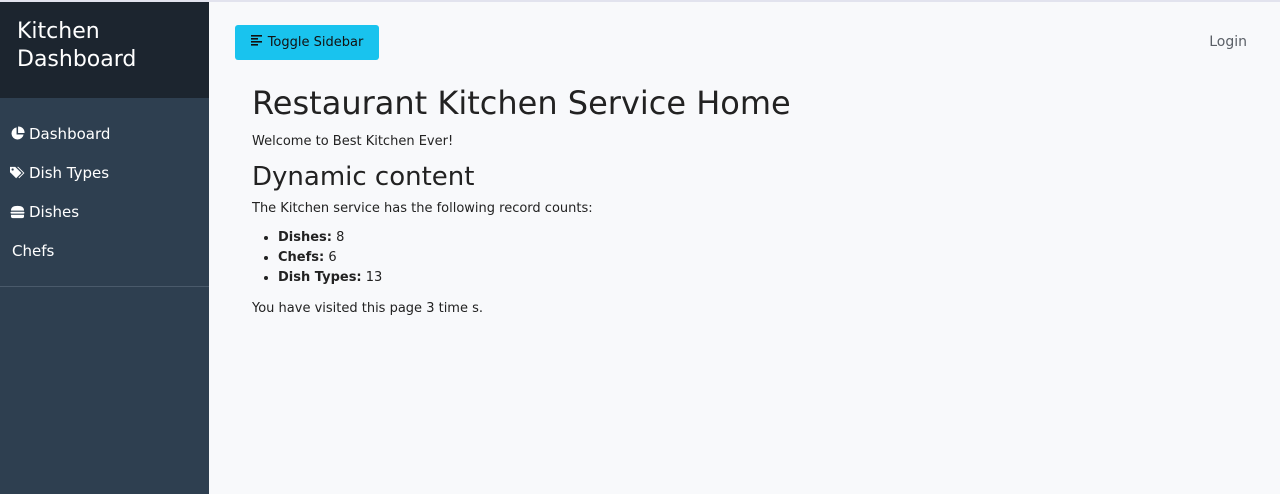 This screenshot has height=494, width=1280. What do you see at coordinates (17, 212) in the screenshot?
I see `hamburger-icon` at bounding box center [17, 212].